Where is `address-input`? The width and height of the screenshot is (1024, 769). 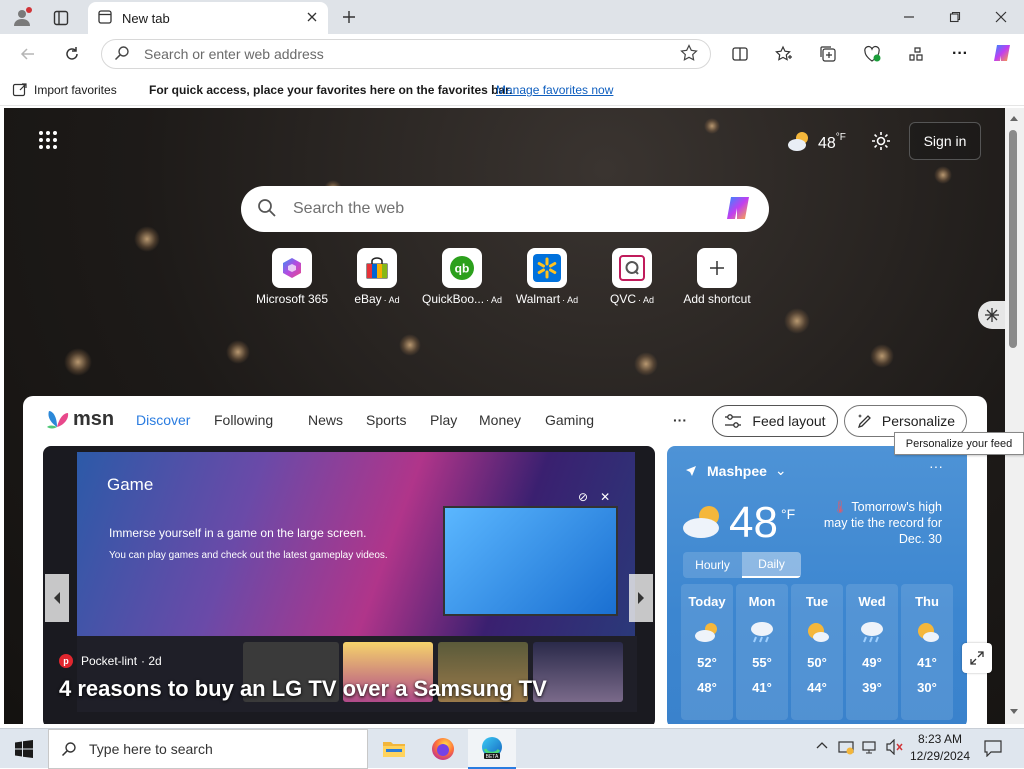
address-input is located at coordinates (412, 54).